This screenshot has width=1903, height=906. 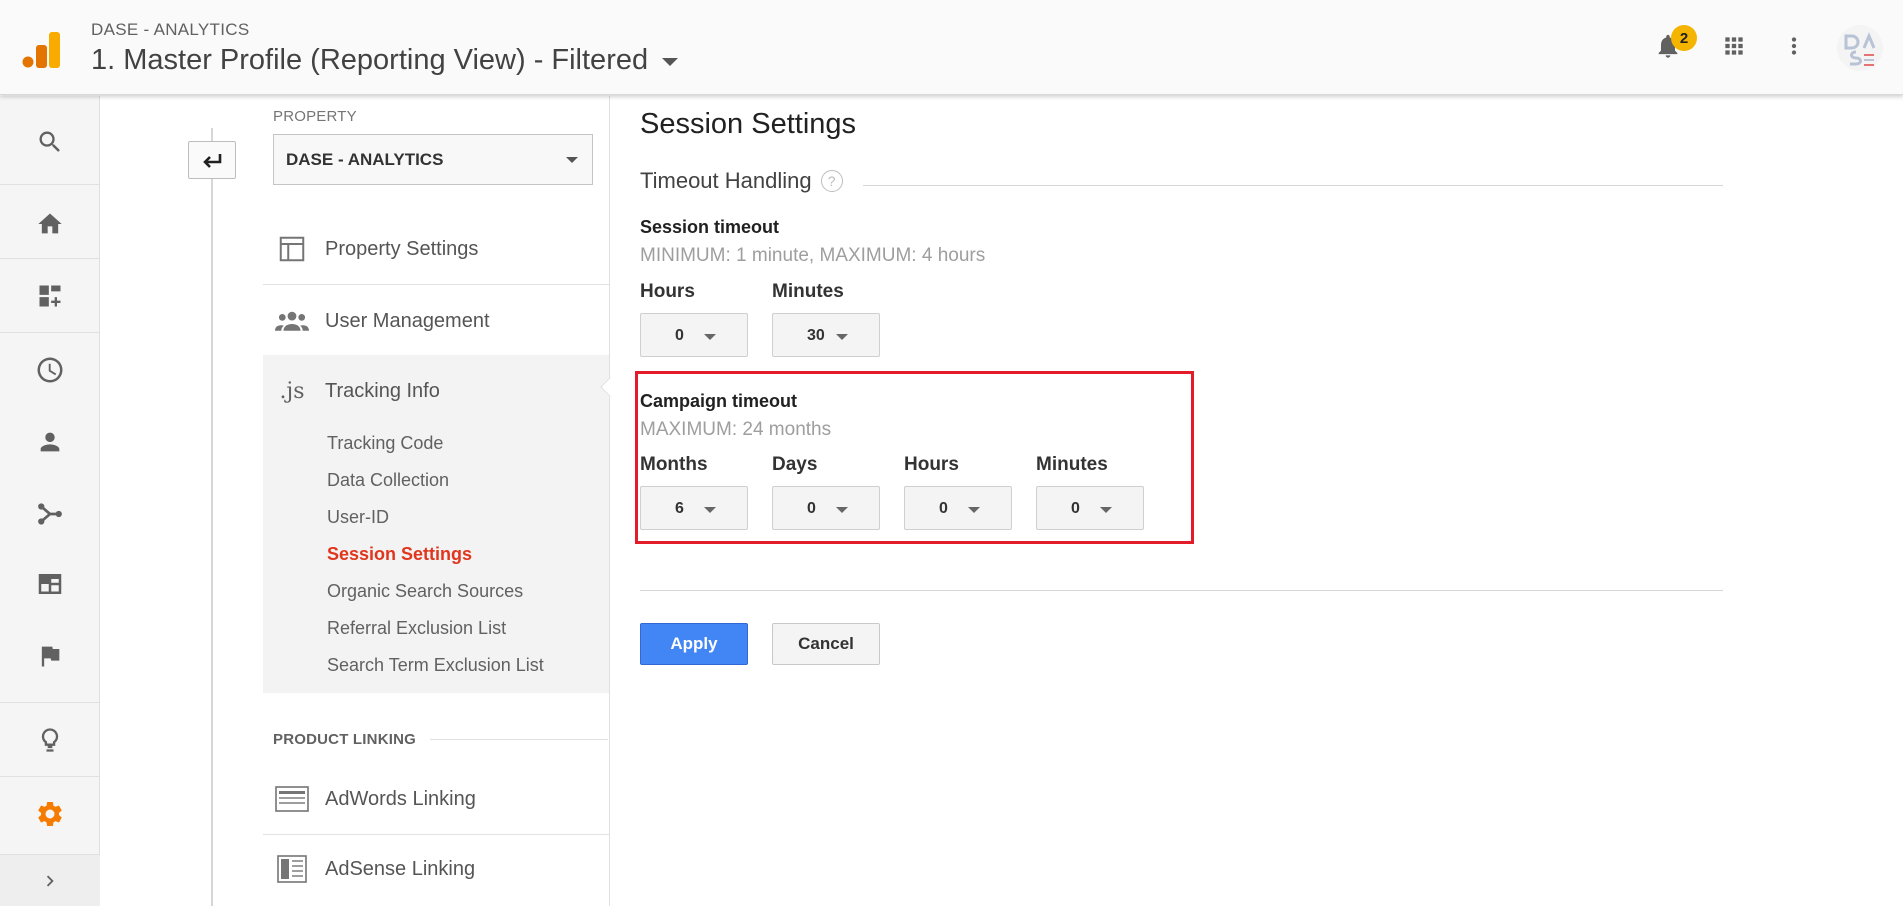 I want to click on form-divider, so click(x=1181, y=590).